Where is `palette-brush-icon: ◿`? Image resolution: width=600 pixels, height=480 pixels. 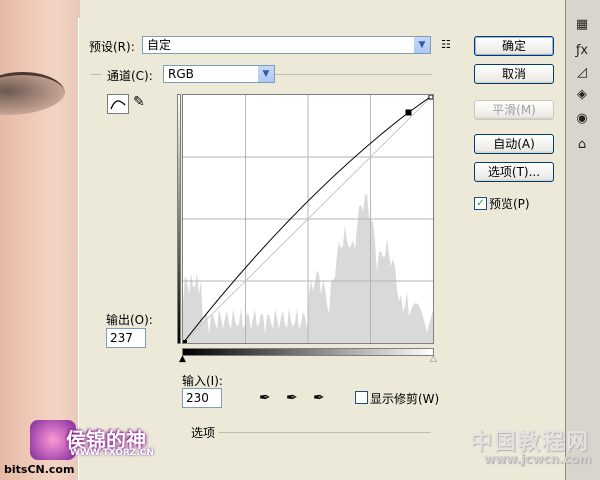
palette-brush-icon: ◿ is located at coordinates (582, 72).